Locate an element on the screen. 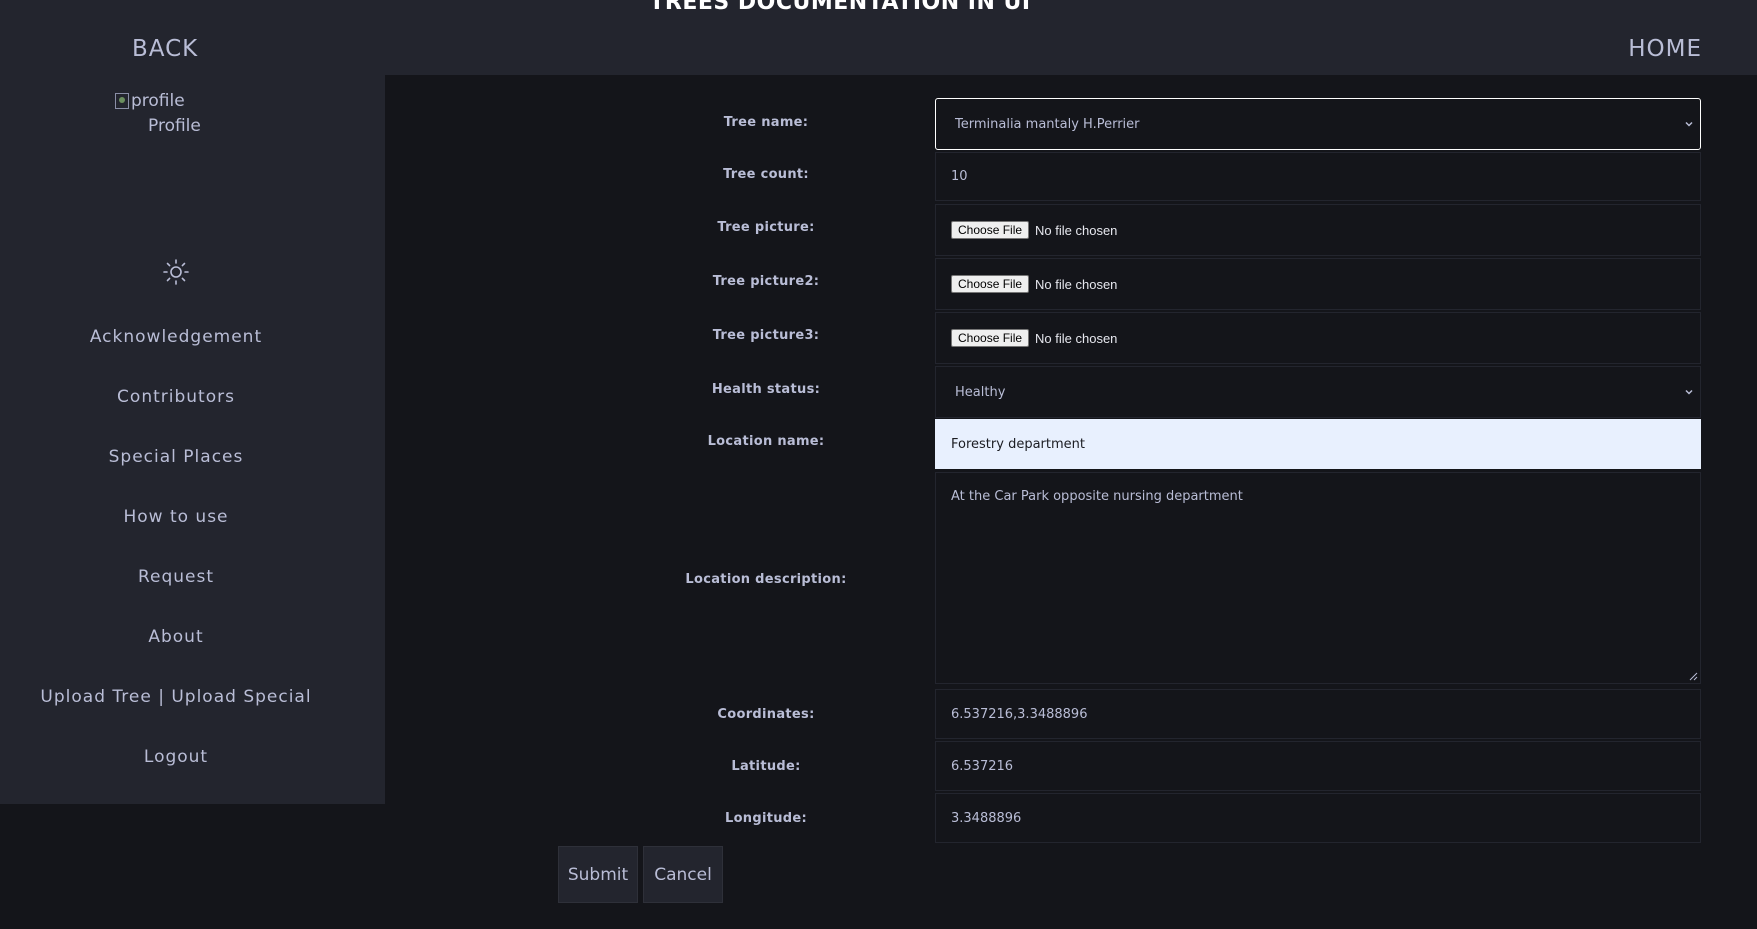 The height and width of the screenshot is (929, 1757). latitude-input: 6.537216 is located at coordinates (1318, 766).